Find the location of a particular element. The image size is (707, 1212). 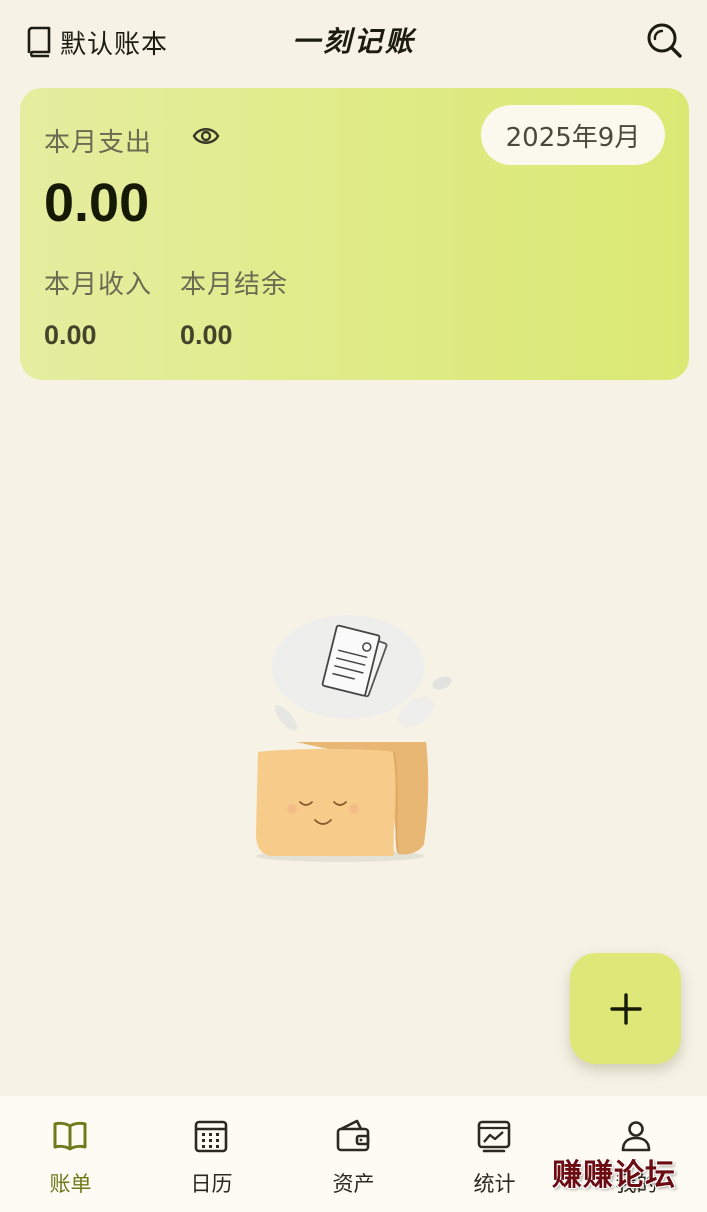

balance-label: 本月结余 is located at coordinates (234, 285).